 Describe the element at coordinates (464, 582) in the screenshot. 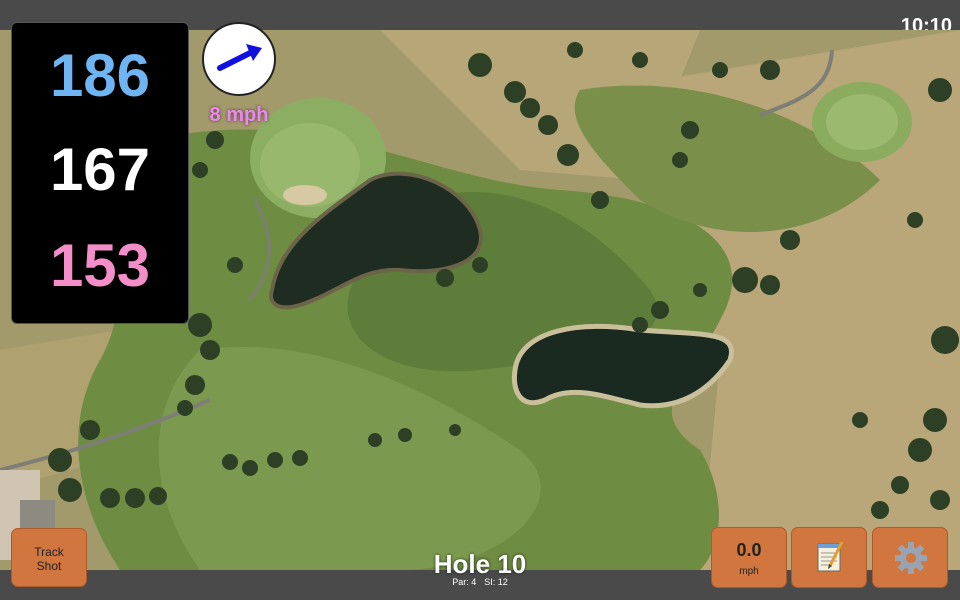

I see `hole-par: Par: 4` at that location.